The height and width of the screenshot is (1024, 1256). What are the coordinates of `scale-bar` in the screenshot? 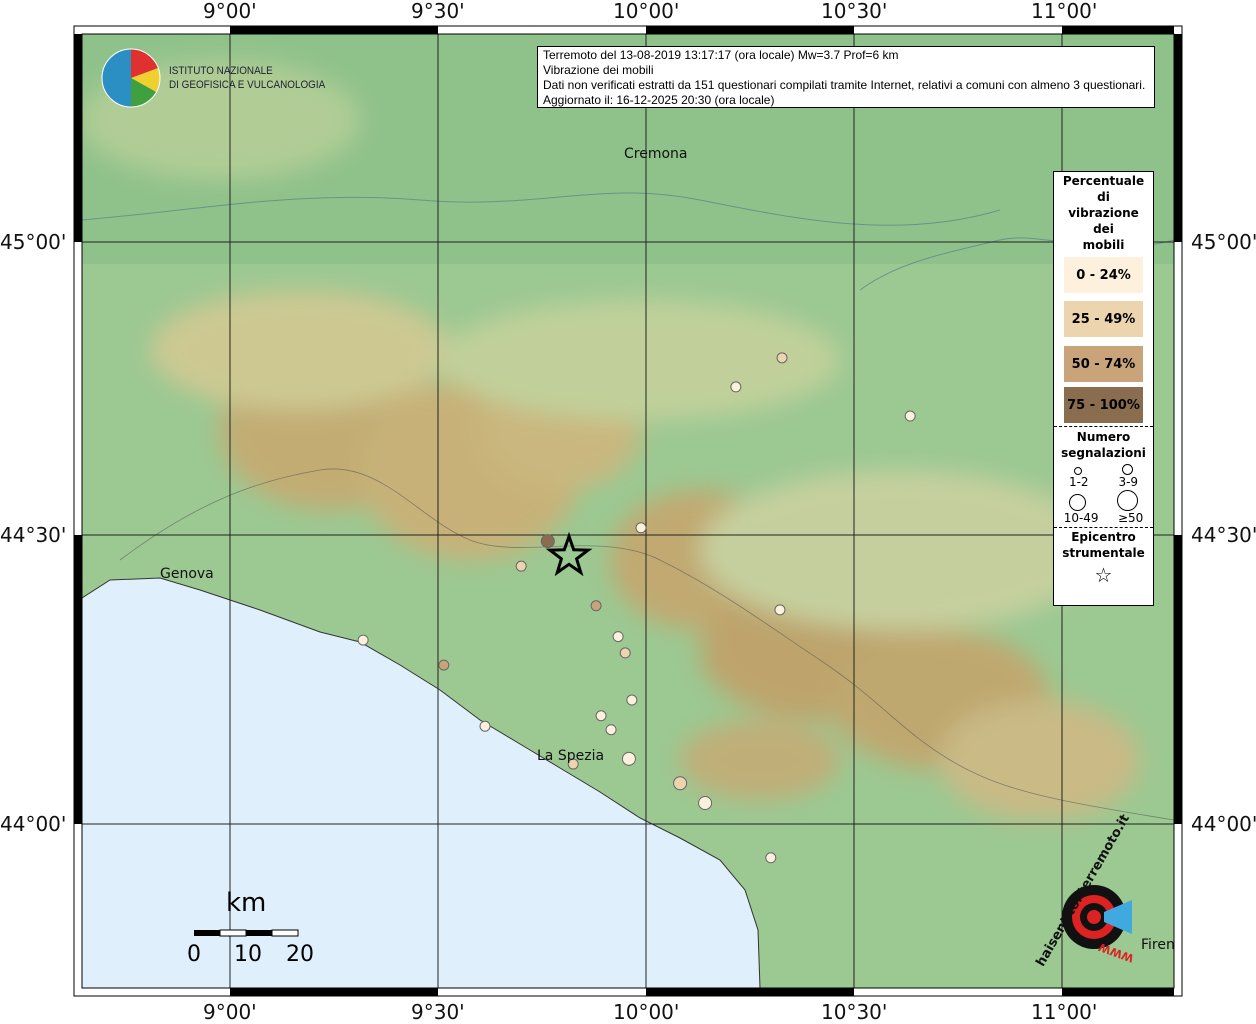 It's located at (246, 933).